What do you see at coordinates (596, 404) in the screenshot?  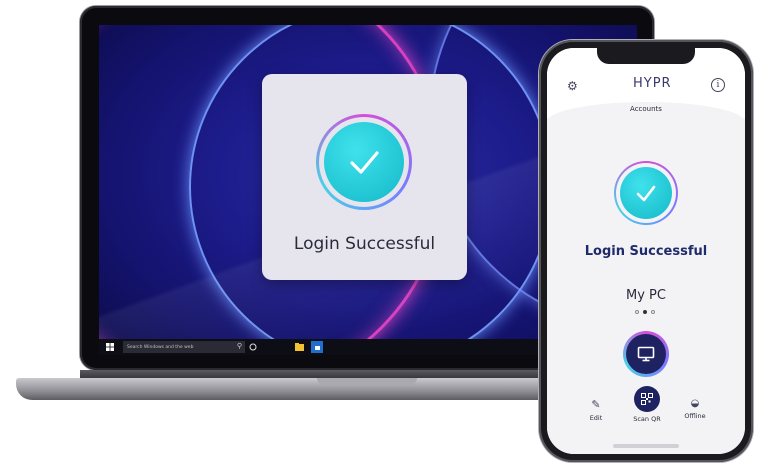 I see `pencil-icon: ✎` at bounding box center [596, 404].